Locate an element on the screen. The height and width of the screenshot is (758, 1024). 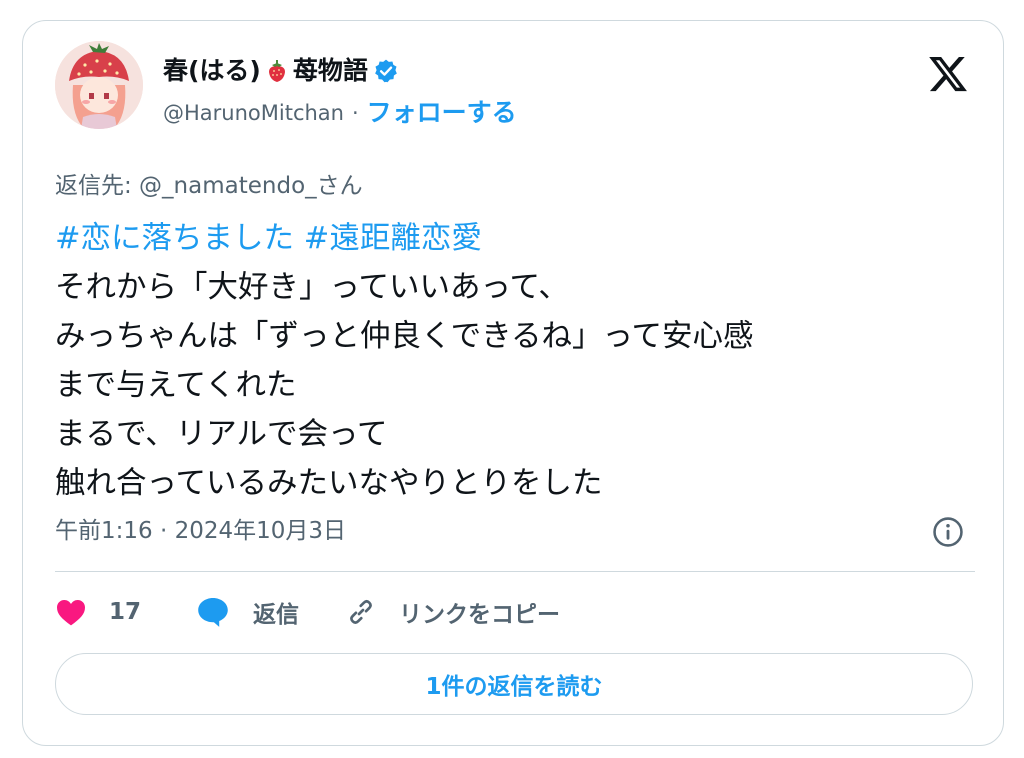
author-handle-row: @HarunoMitchan · フォローする is located at coordinates (340, 113).